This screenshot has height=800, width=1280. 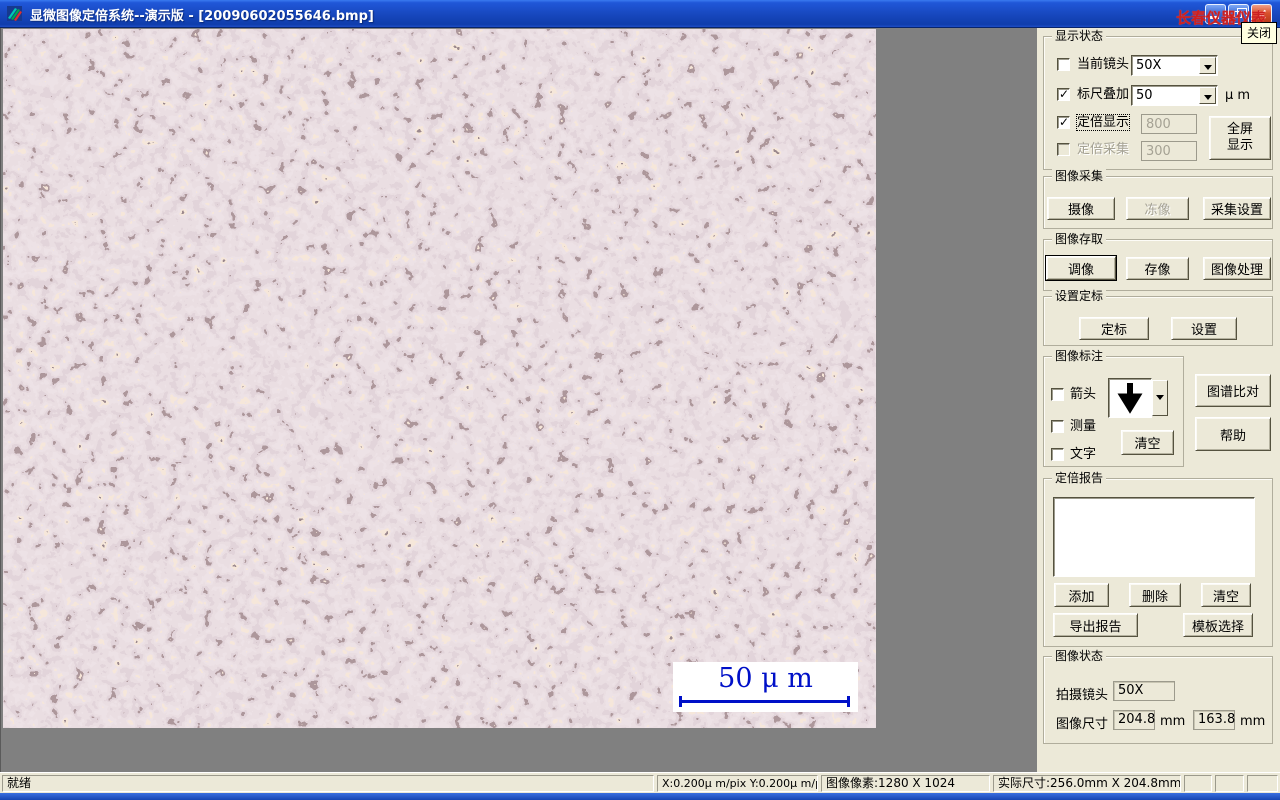 What do you see at coordinates (1253, 721) in the screenshot?
I see `unit-image-height: mm` at bounding box center [1253, 721].